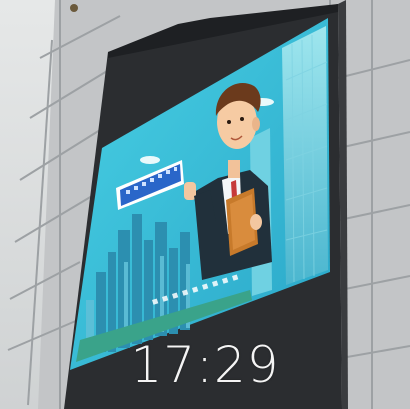  Describe the element at coordinates (74, 8) in the screenshot. I see `security-camera-icon` at that location.